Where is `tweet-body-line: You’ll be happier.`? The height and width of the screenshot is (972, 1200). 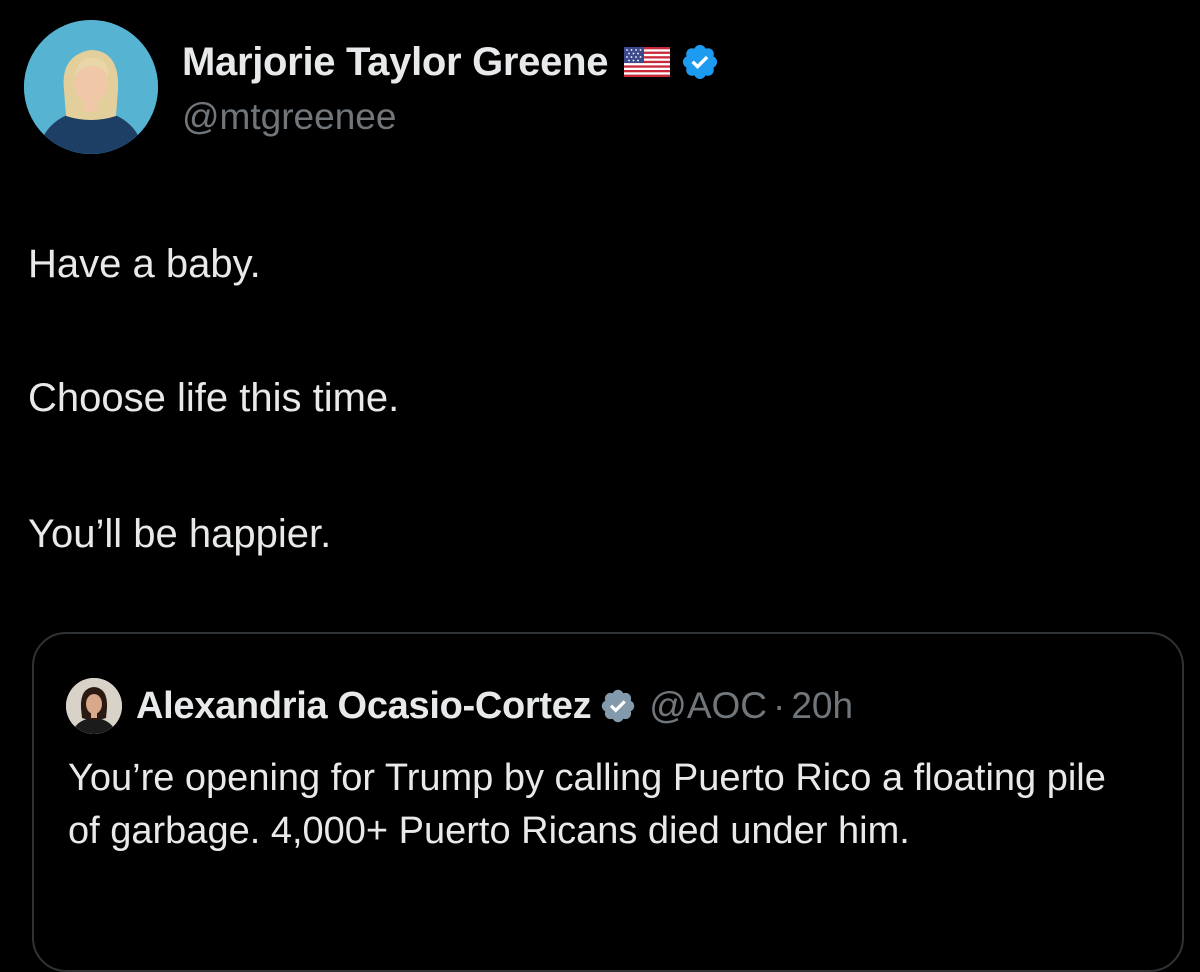 tweet-body-line: You’ll be happier. is located at coordinates (180, 534).